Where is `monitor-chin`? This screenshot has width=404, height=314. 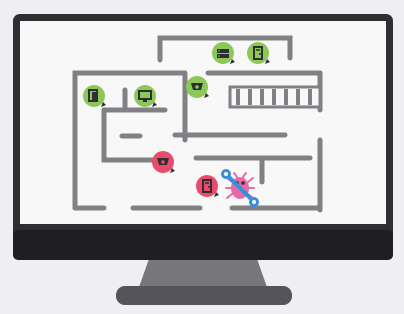
monitor-chin is located at coordinates (203, 245).